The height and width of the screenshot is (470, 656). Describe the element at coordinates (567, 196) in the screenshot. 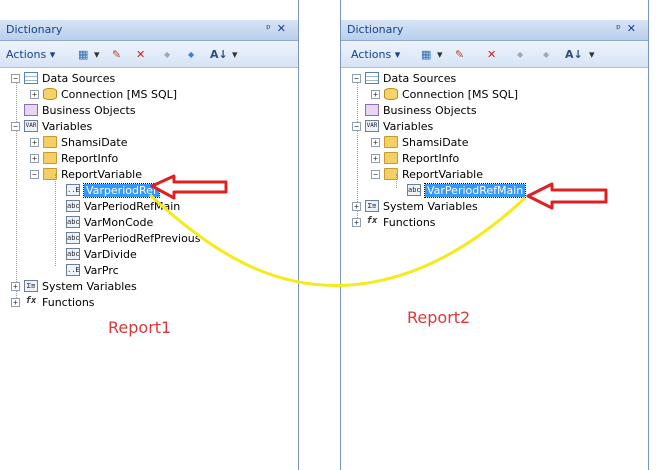

I see `red-arrow-right` at that location.